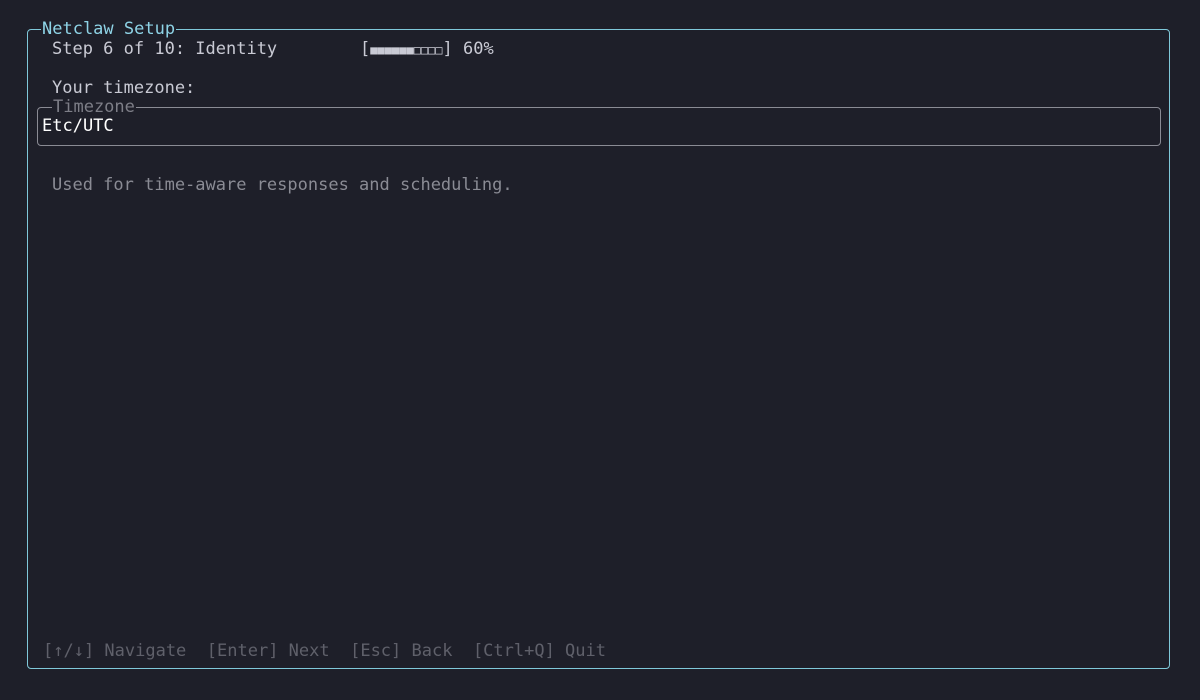  Describe the element at coordinates (115, 651) in the screenshot. I see `navigate-hint: [↑/↓] Navigate` at that location.